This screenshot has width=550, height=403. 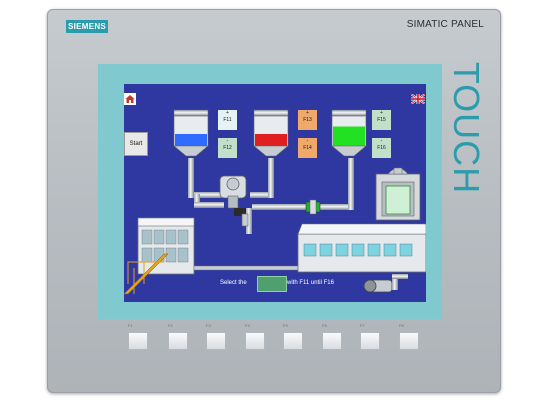 What do you see at coordinates (324, 325) in the screenshot?
I see `softkey-label: F6` at bounding box center [324, 325].